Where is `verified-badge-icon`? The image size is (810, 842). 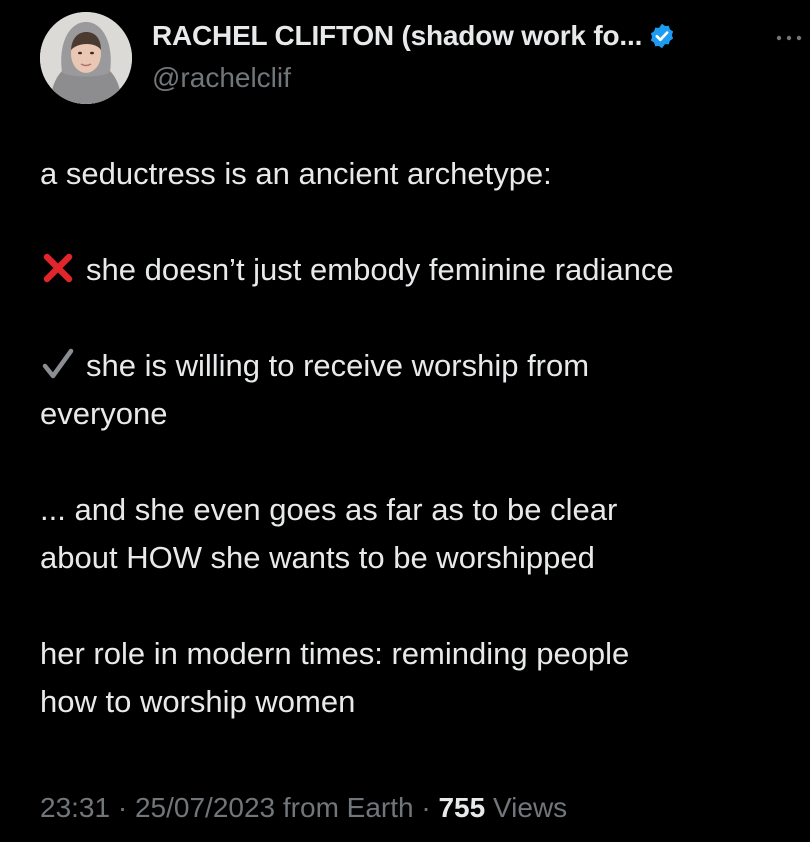 verified-badge-icon is located at coordinates (662, 36).